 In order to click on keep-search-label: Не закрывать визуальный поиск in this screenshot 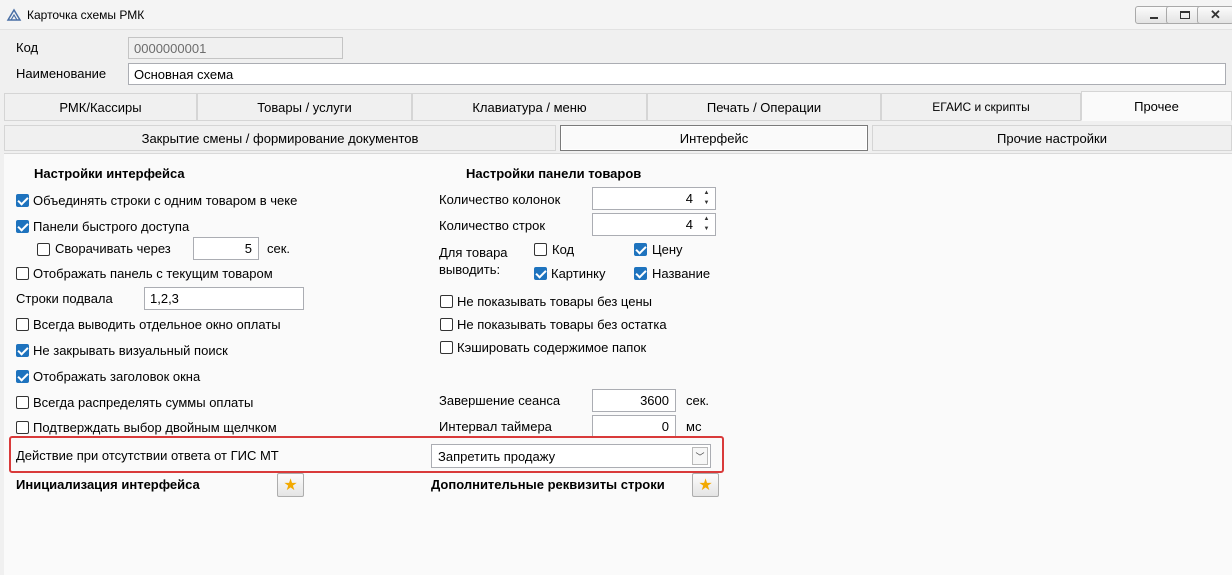, I will do `click(130, 350)`.